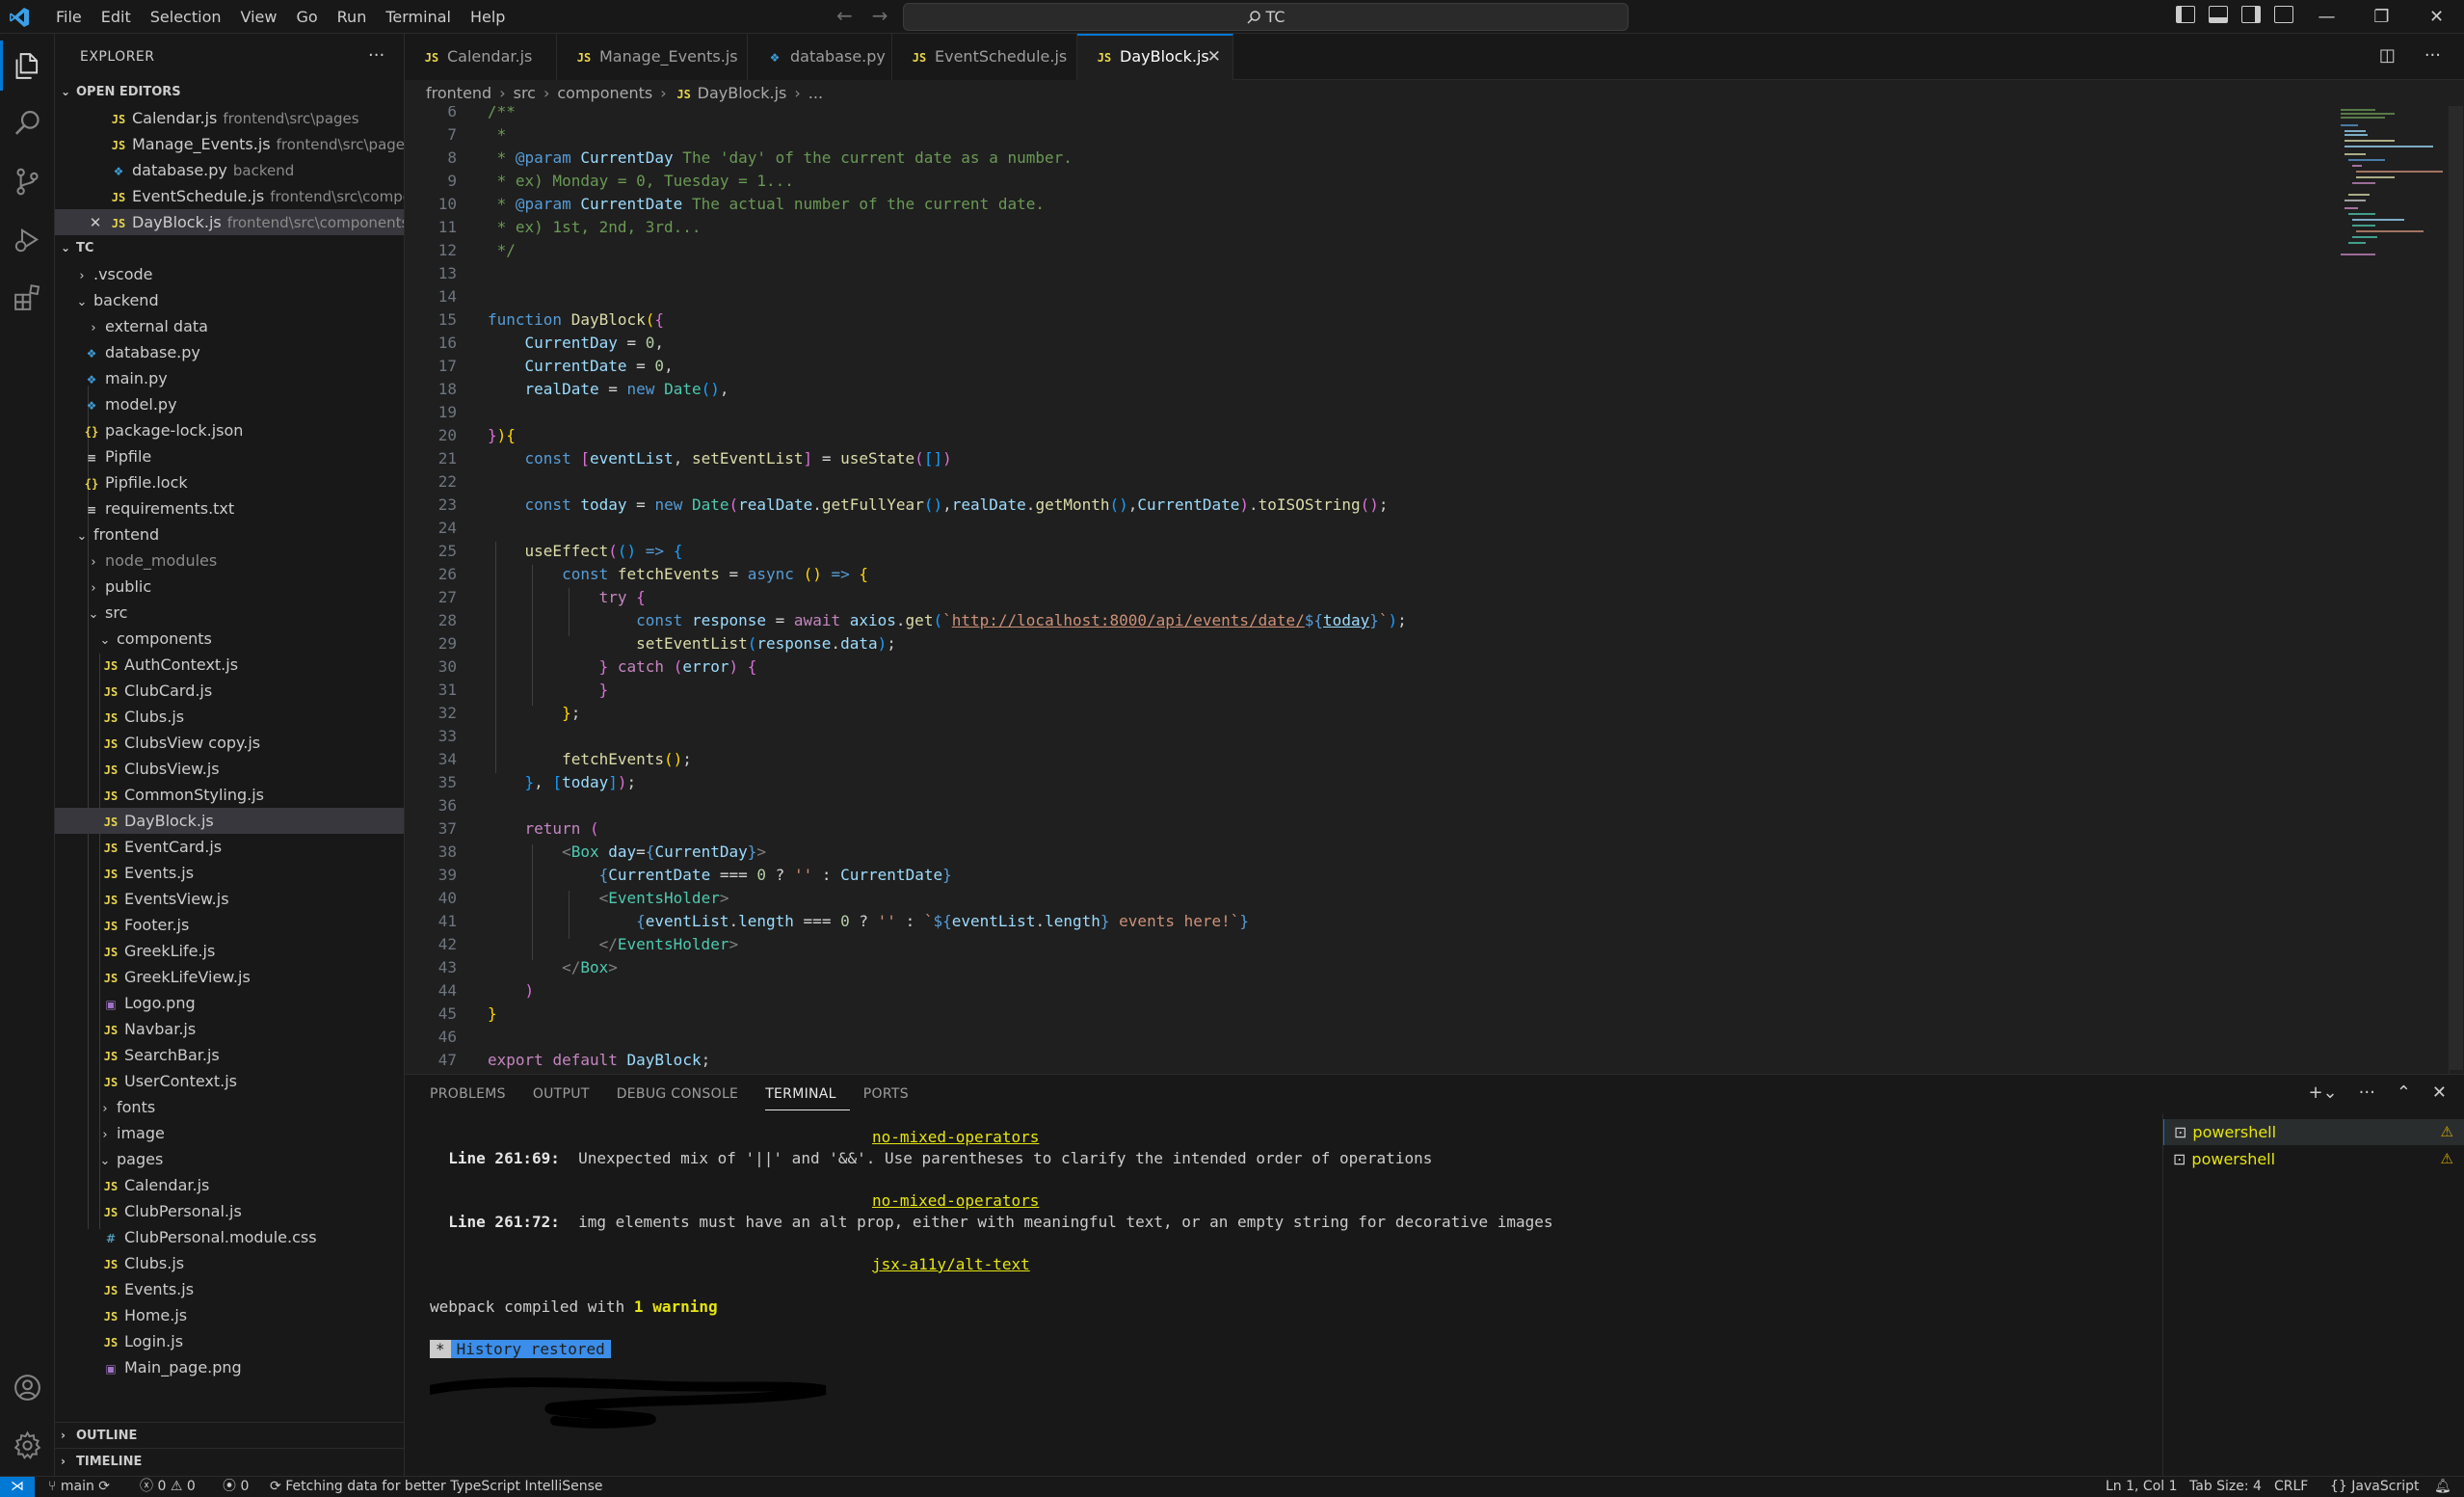  I want to click on sync-icon: ⟳, so click(104, 1486).